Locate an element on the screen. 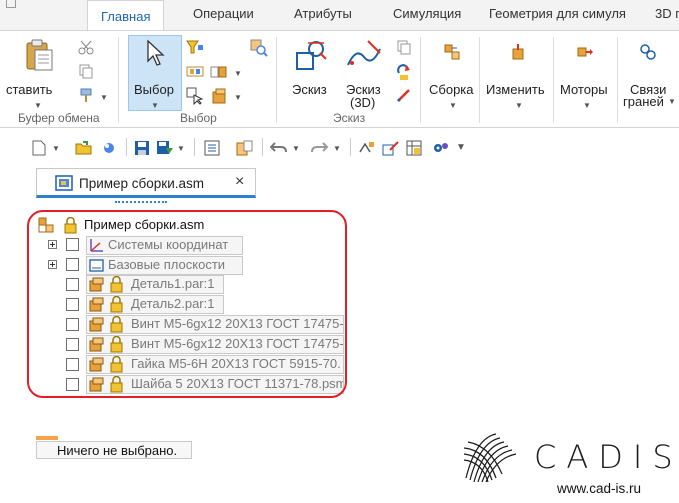 The width and height of the screenshot is (679, 503). cadis-logo-icon is located at coordinates (490, 458).